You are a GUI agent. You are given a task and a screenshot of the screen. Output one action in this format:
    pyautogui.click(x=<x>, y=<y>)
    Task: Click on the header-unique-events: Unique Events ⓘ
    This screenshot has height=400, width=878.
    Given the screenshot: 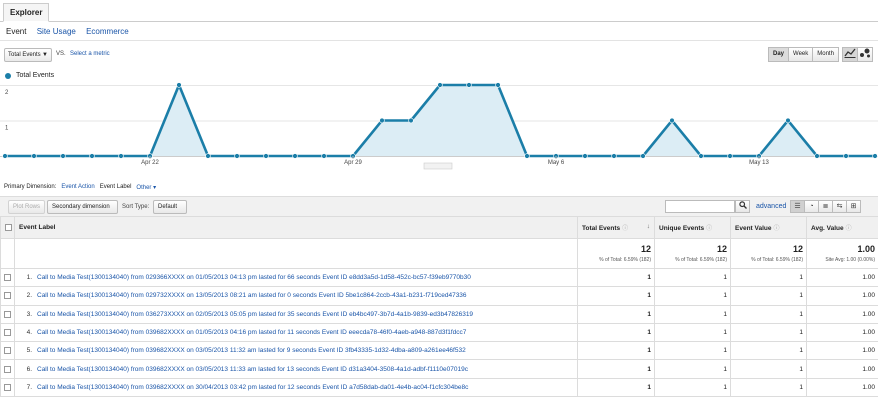 What is the action you would take?
    pyautogui.click(x=692, y=227)
    